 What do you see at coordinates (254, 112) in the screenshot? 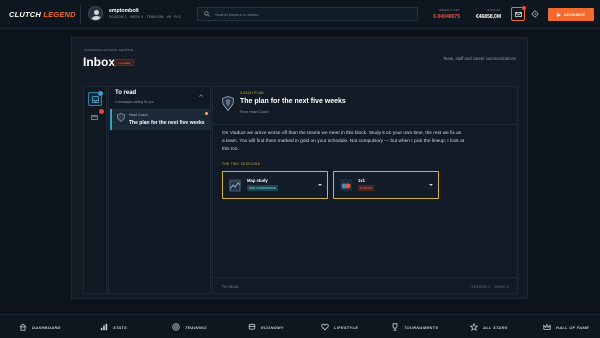
I see `message-from: From Head Coach` at bounding box center [254, 112].